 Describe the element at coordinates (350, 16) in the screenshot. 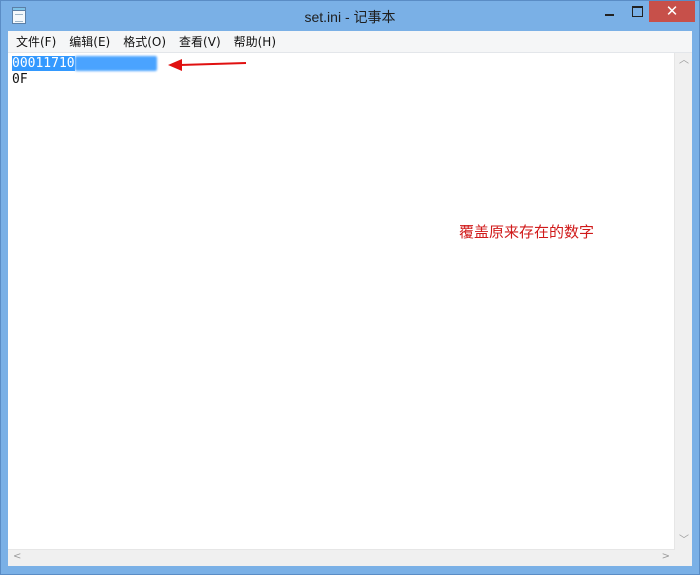

I see `title-bar: set.ini - 记事本 ✕` at that location.